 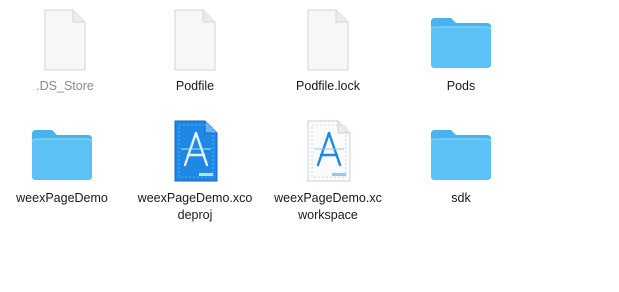 What do you see at coordinates (195, 198) in the screenshot?
I see `file-name-label: weexPageDemo.xco` at bounding box center [195, 198].